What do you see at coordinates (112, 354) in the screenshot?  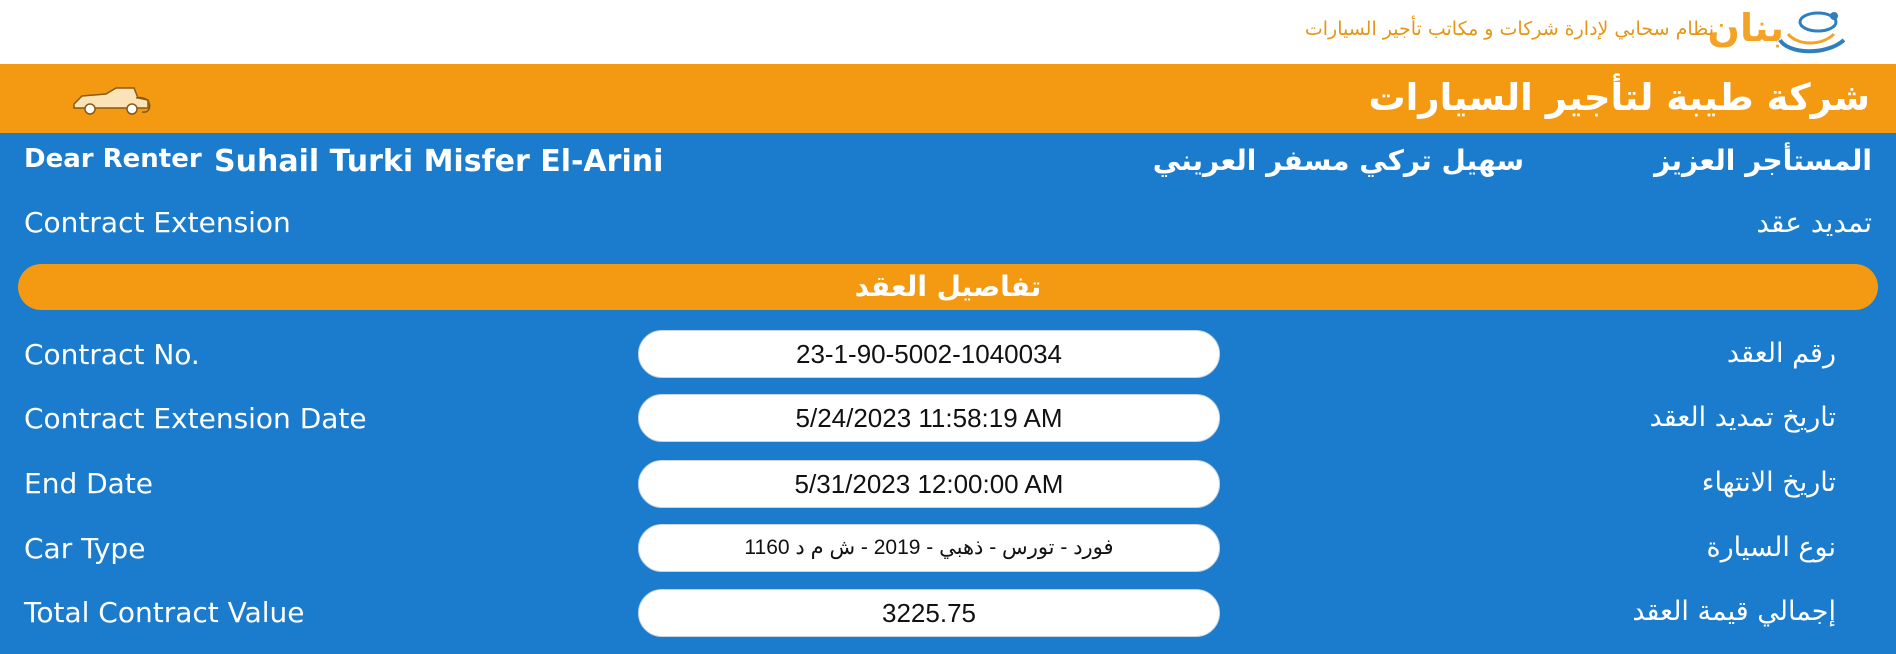 I see `contract-no-label-en: Contract No.` at bounding box center [112, 354].